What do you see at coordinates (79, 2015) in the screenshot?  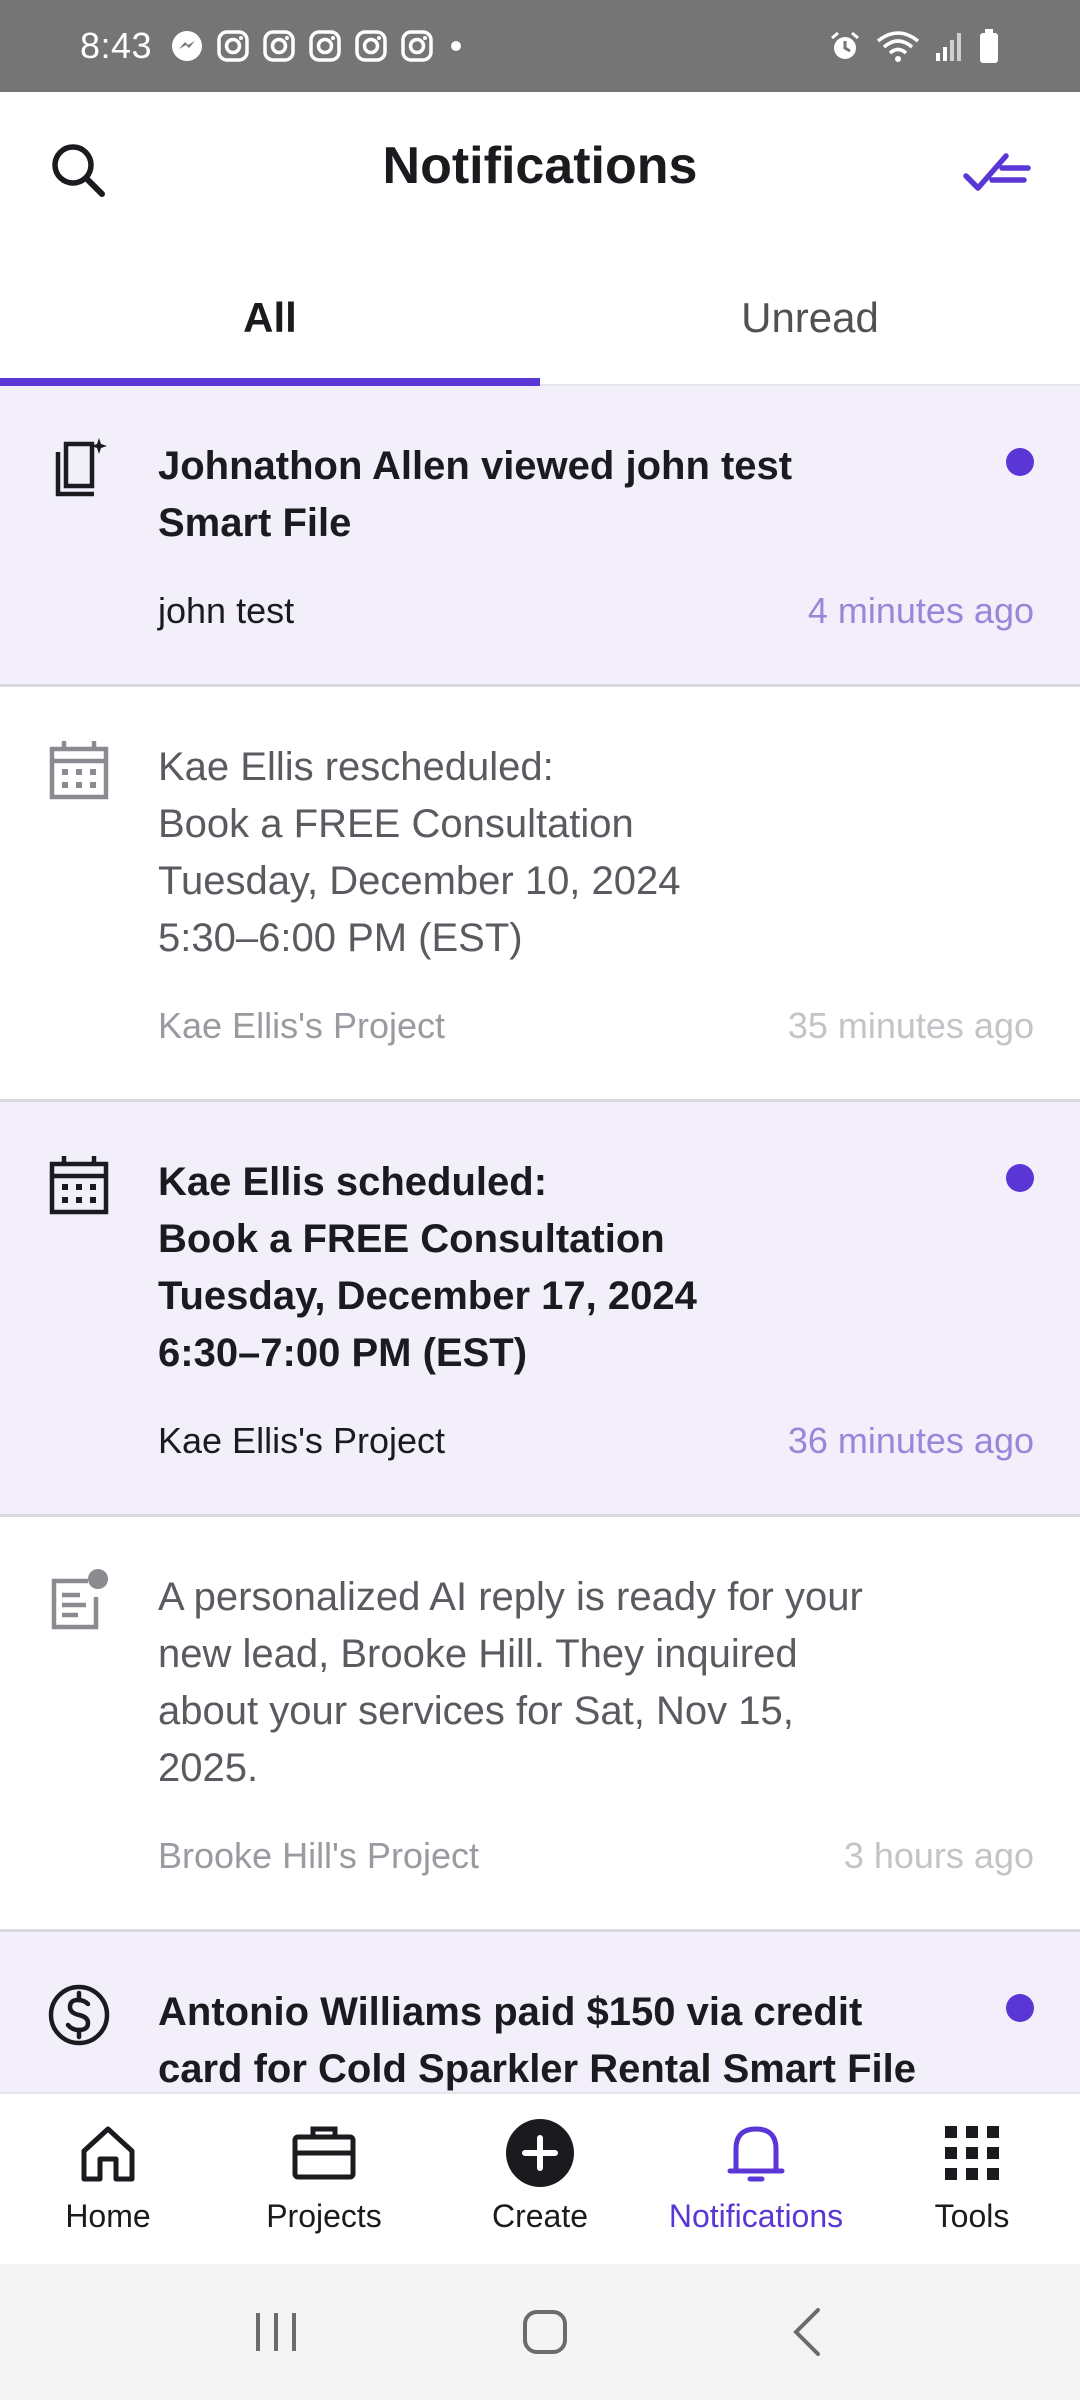 I see `dollar-icon` at bounding box center [79, 2015].